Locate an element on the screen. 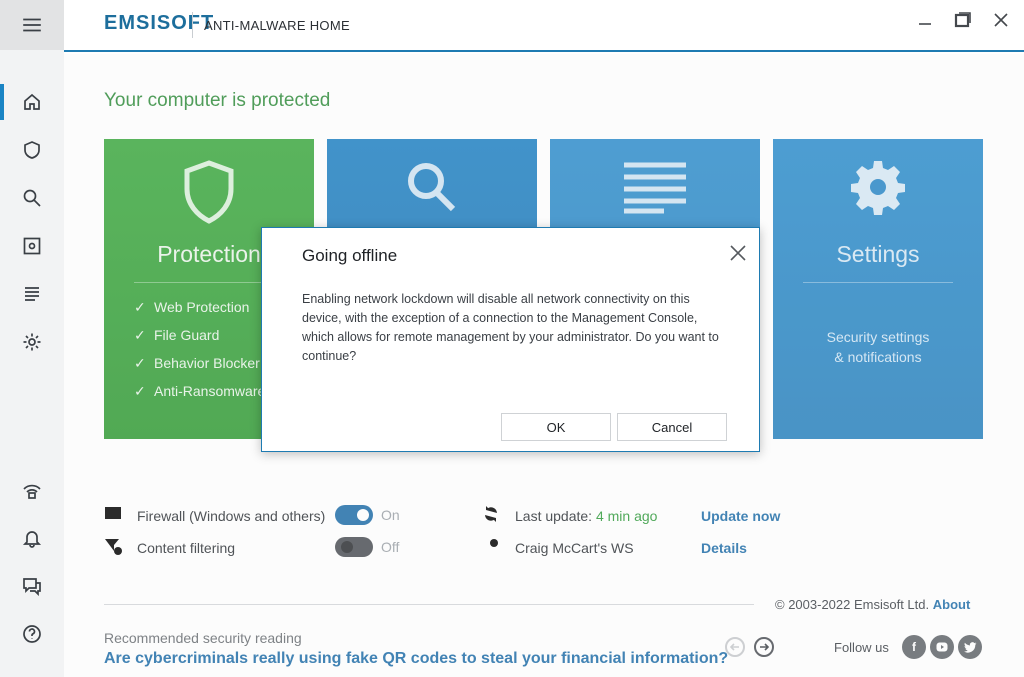 The height and width of the screenshot is (677, 1024). minimize-button is located at coordinates (925, 20).